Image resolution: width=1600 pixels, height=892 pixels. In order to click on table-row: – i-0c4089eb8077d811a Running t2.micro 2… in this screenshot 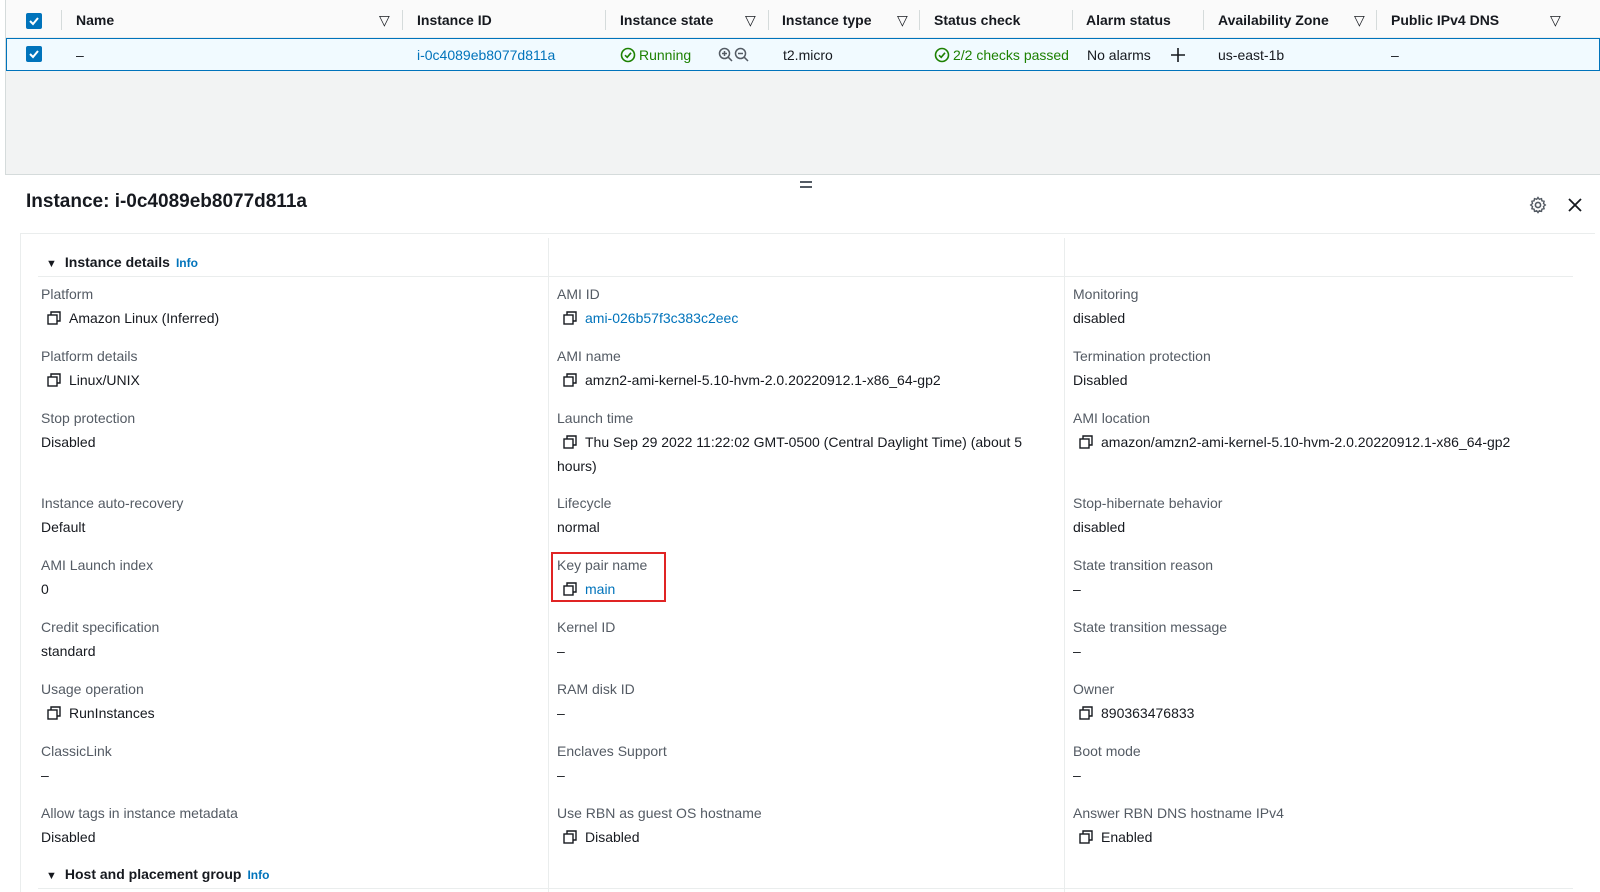, I will do `click(803, 54)`.